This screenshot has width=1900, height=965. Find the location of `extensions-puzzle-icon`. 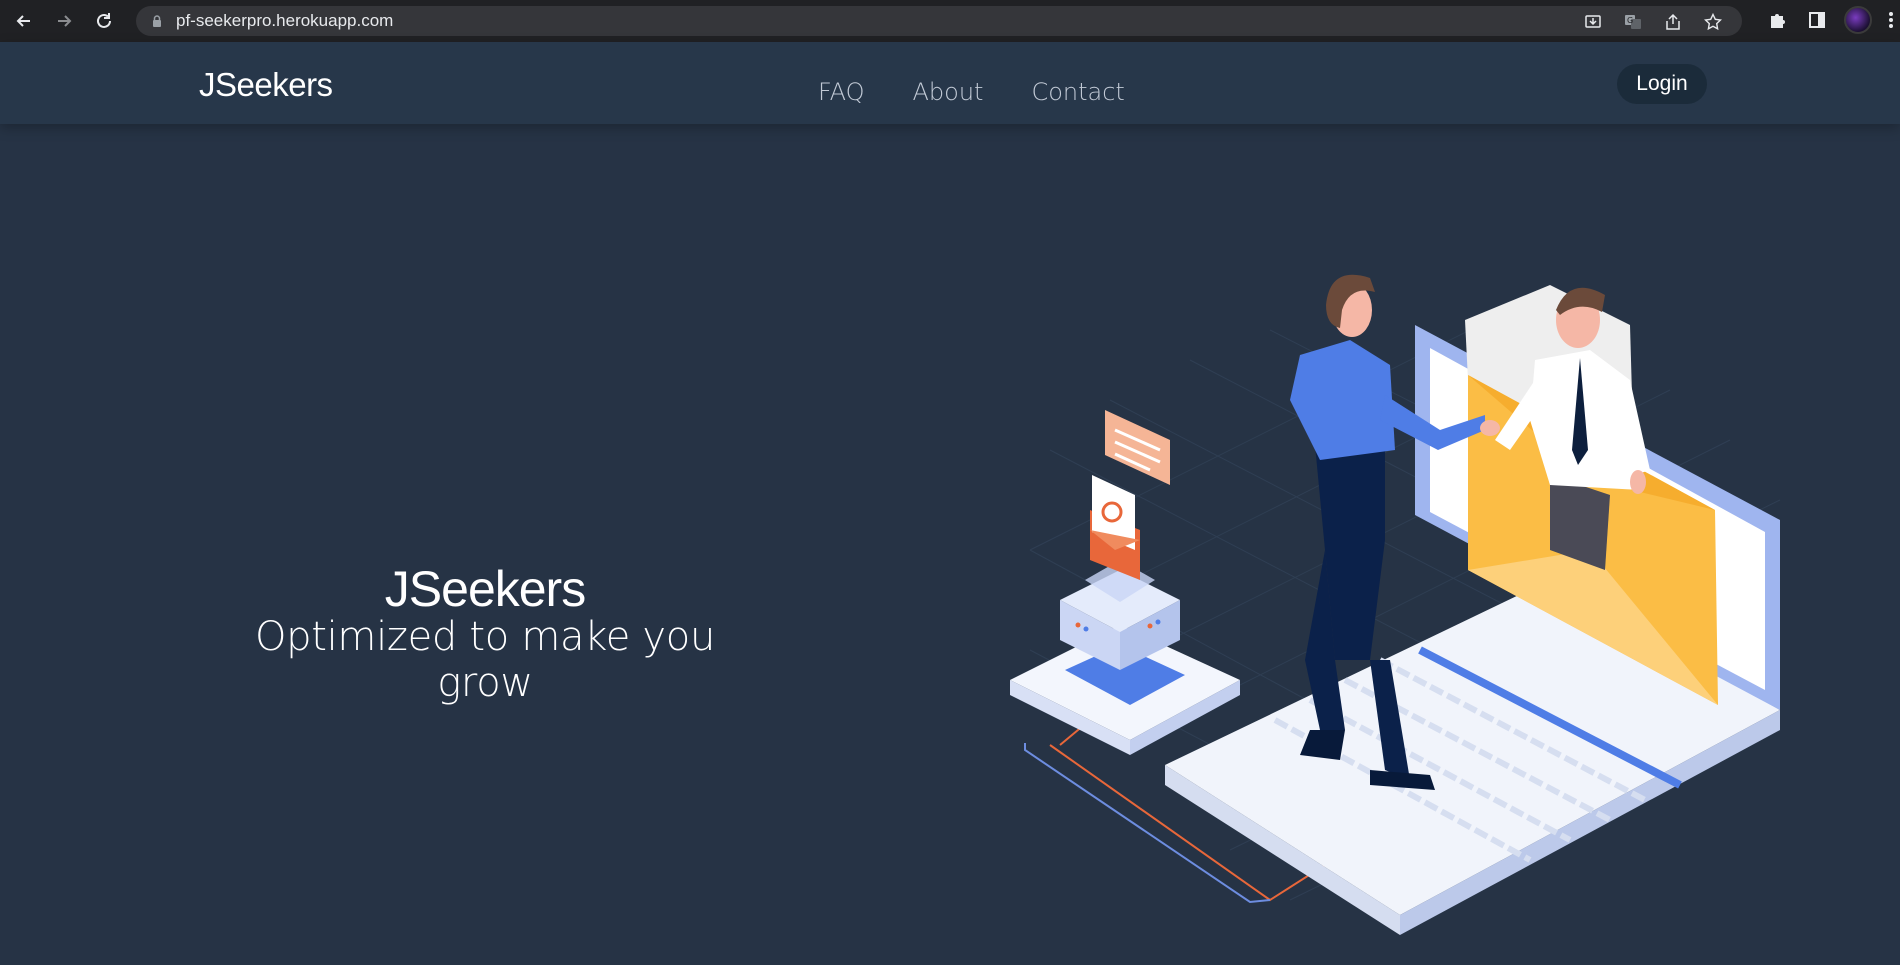

extensions-puzzle-icon is located at coordinates (1777, 20).